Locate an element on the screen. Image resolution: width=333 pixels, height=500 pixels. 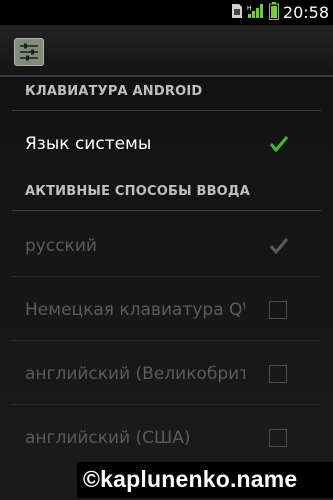
section-title: АКТИВНЫЕ СПОСОБЫ ВВОДА is located at coordinates (137, 191).